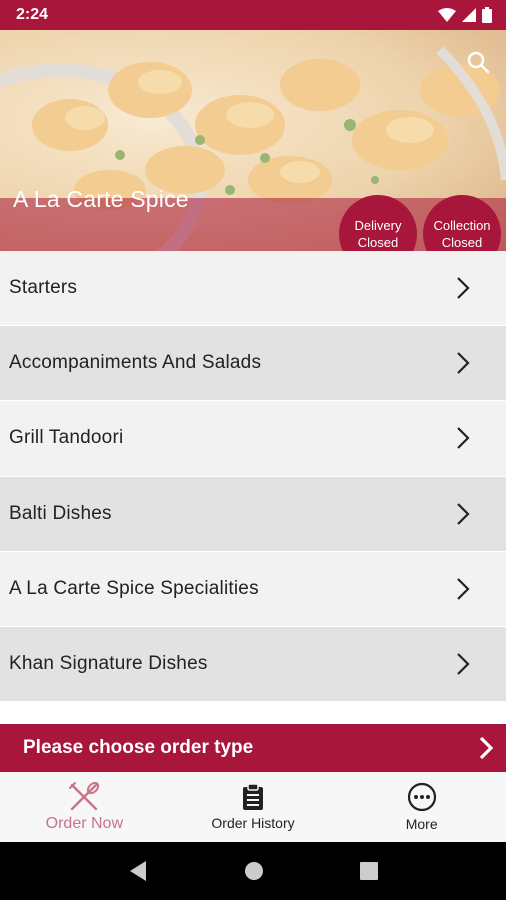 The image size is (506, 900). I want to click on menu-category-label: Accompaniments And Salads, so click(135, 363).